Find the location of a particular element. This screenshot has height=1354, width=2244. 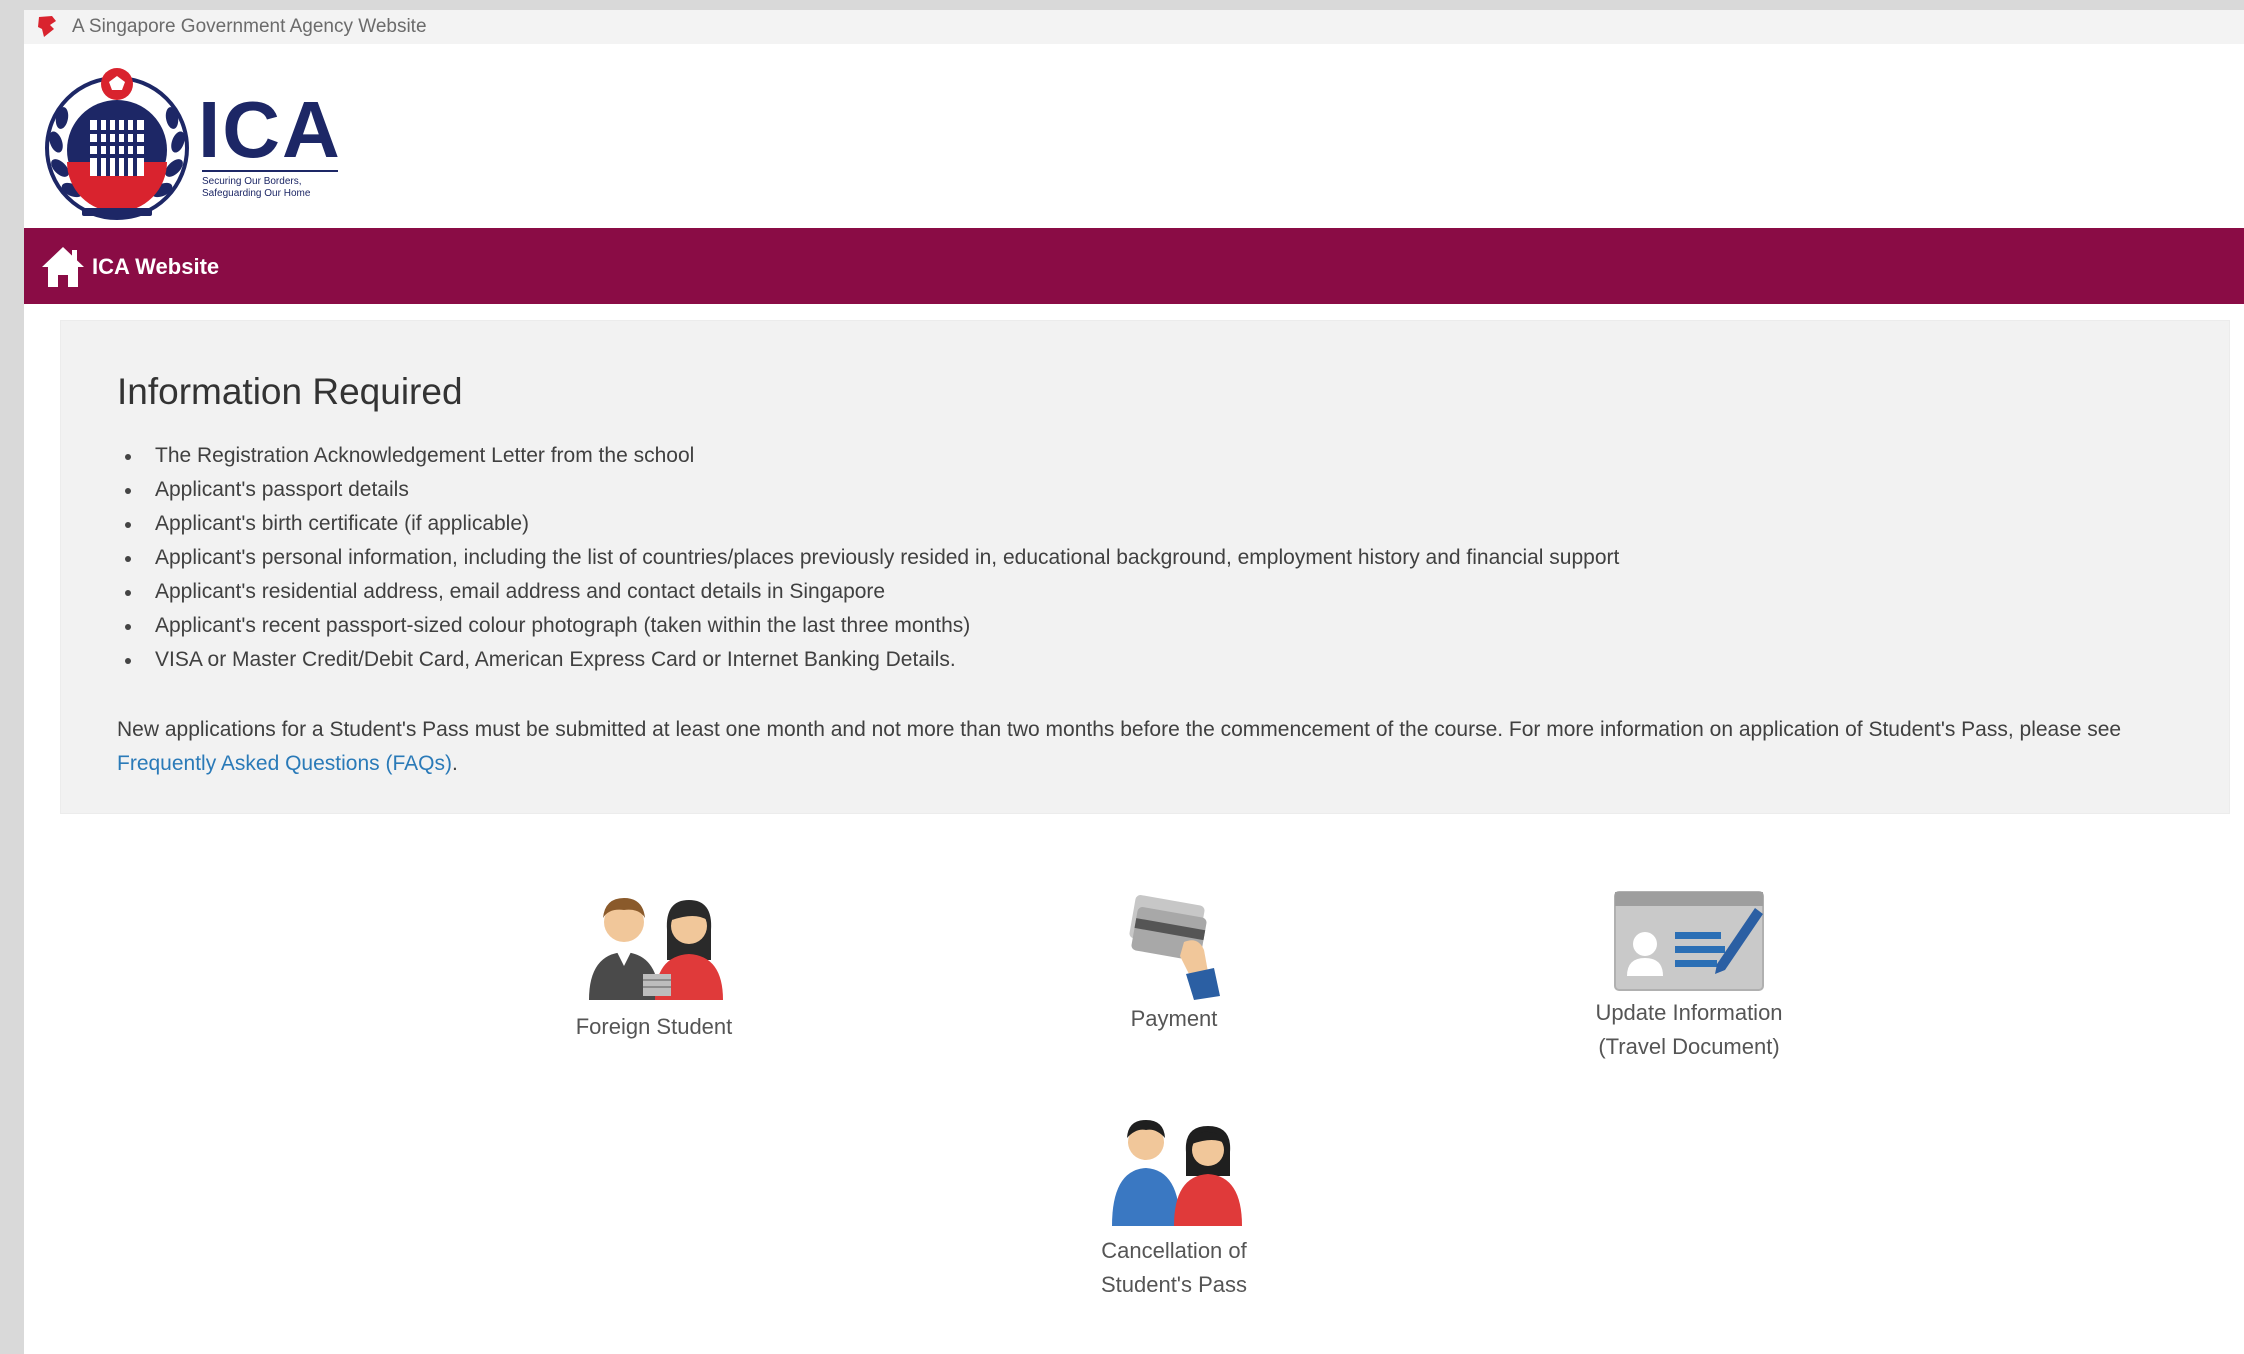

logo-tagline-line1: Securing Our Borders, is located at coordinates (252, 181).